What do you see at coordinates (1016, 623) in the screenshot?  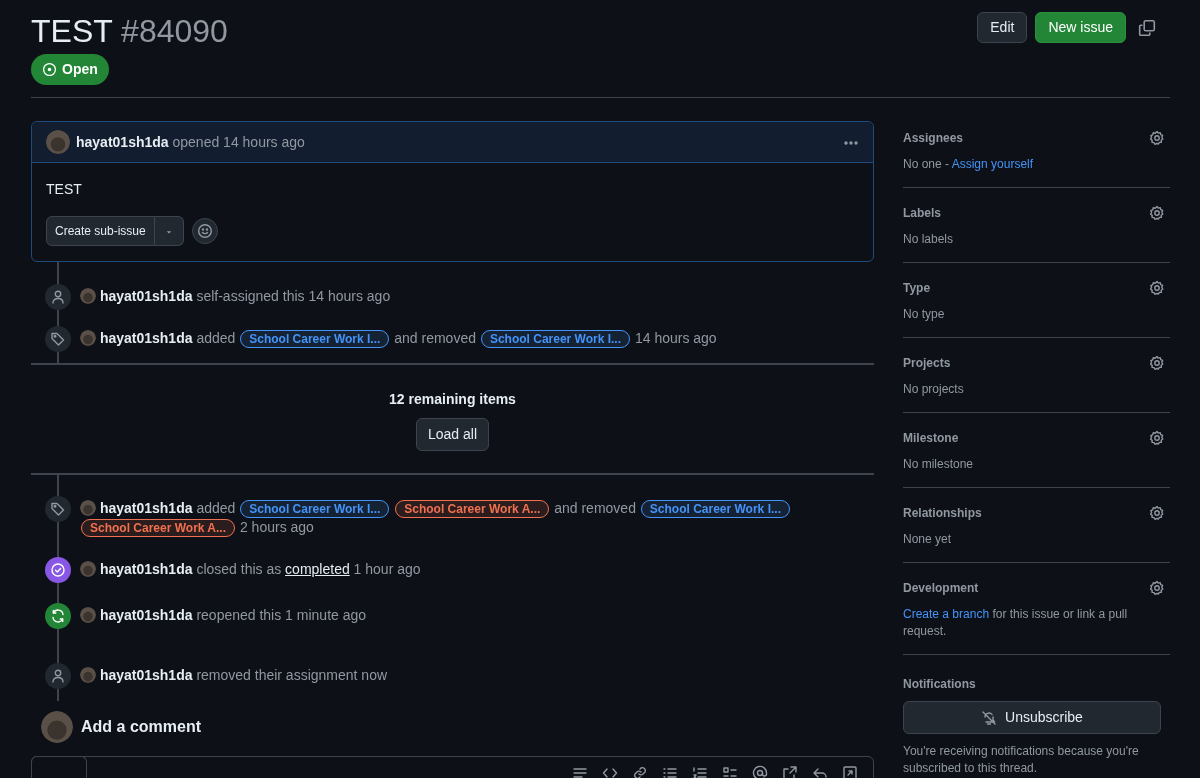 I see `section-value: Create a branch for this issue or link a pull request.` at bounding box center [1016, 623].